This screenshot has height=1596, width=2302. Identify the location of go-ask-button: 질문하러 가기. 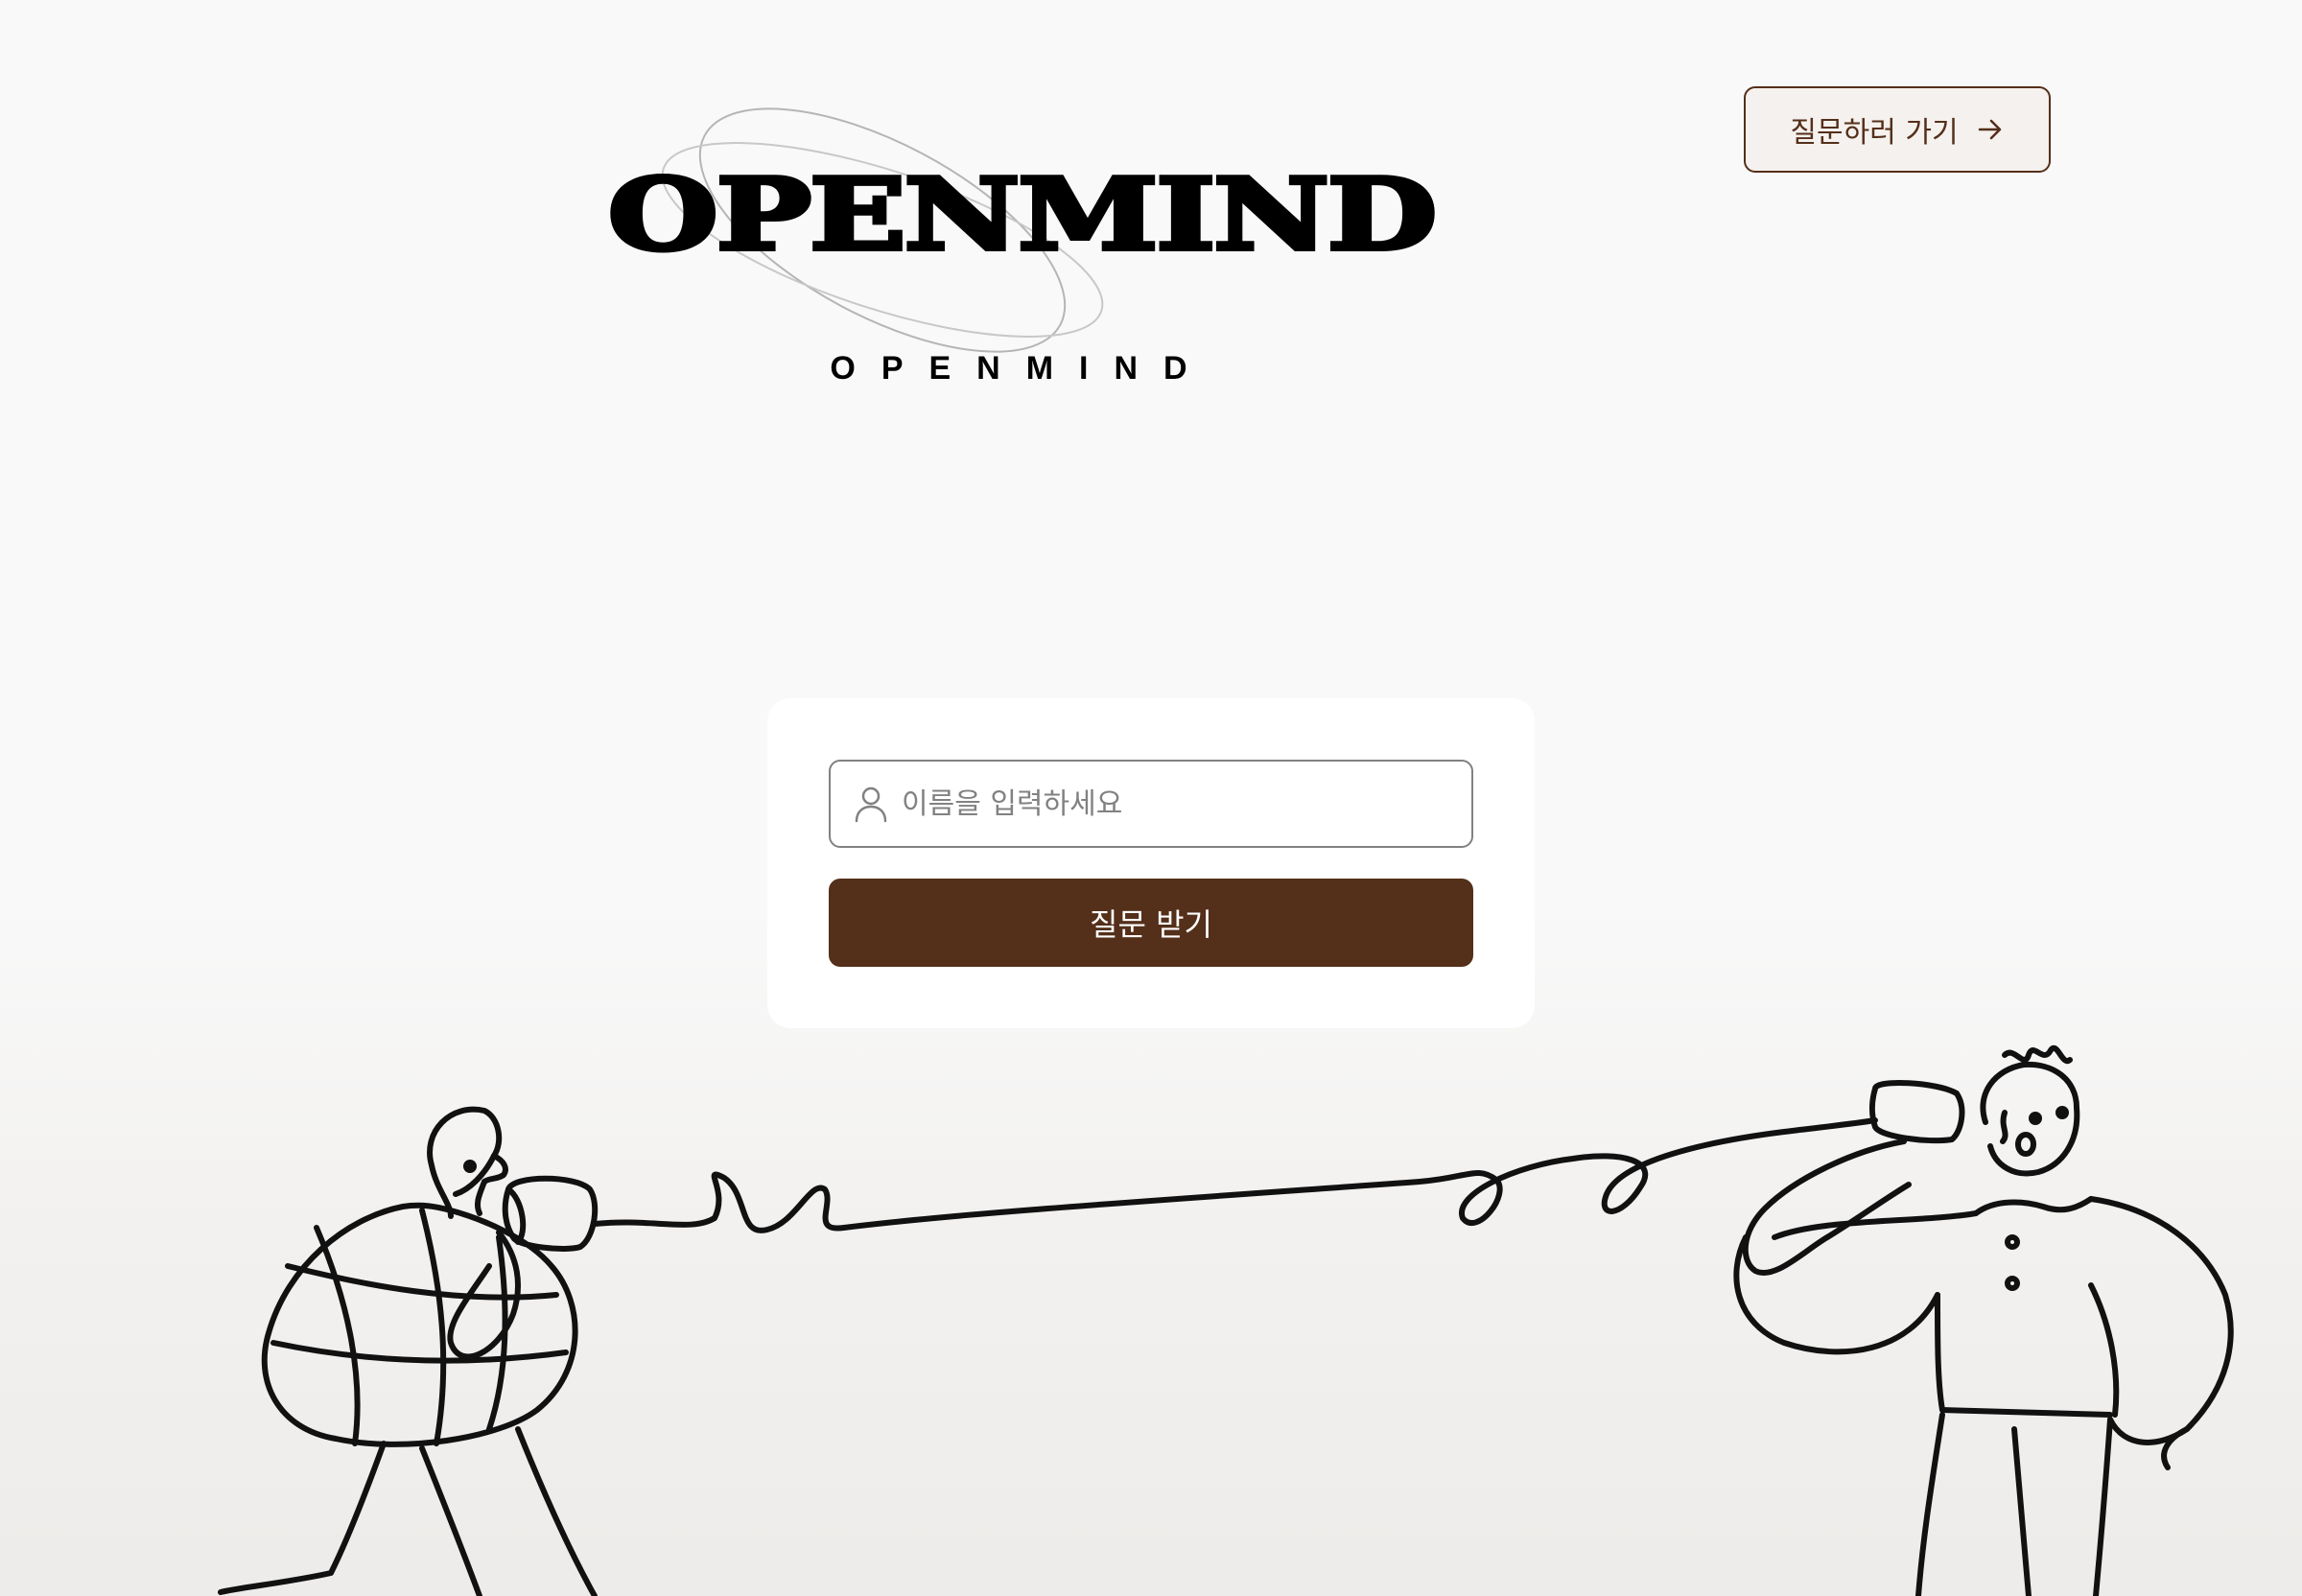
(1897, 129).